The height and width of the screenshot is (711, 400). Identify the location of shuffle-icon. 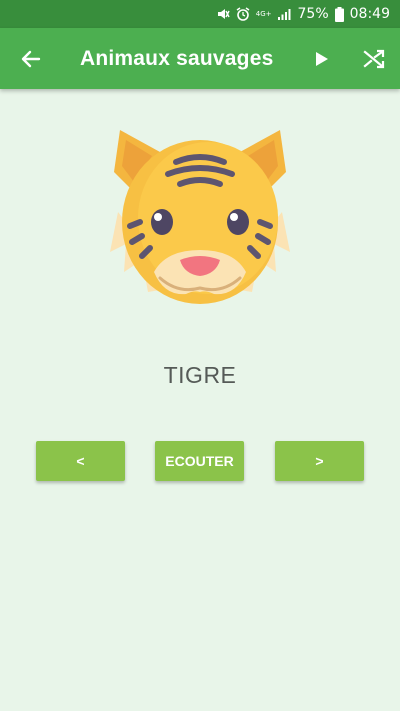
(374, 58).